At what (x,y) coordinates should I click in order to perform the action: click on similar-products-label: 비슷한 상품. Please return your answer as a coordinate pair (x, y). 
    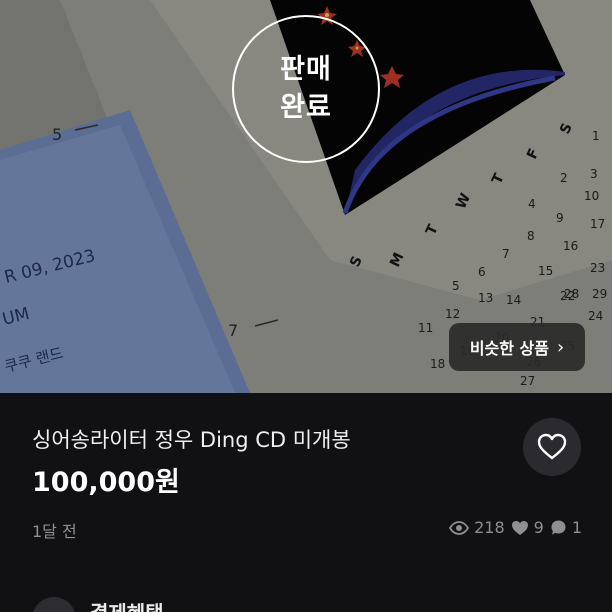
    Looking at the image, I should click on (509, 348).